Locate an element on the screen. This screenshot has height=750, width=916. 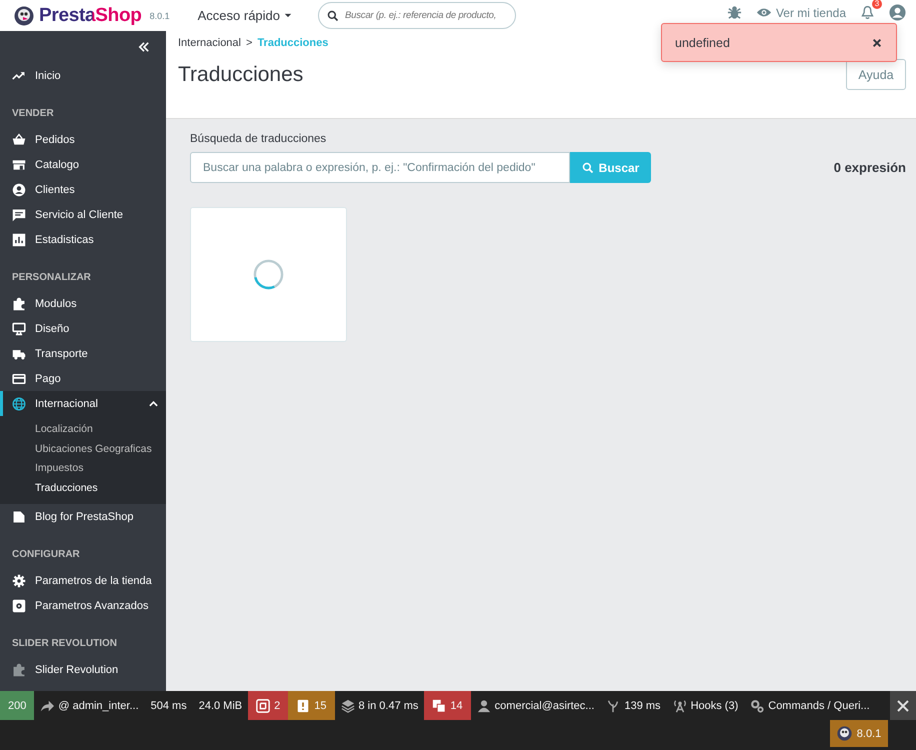
toolbar-value: 14 is located at coordinates (456, 706).